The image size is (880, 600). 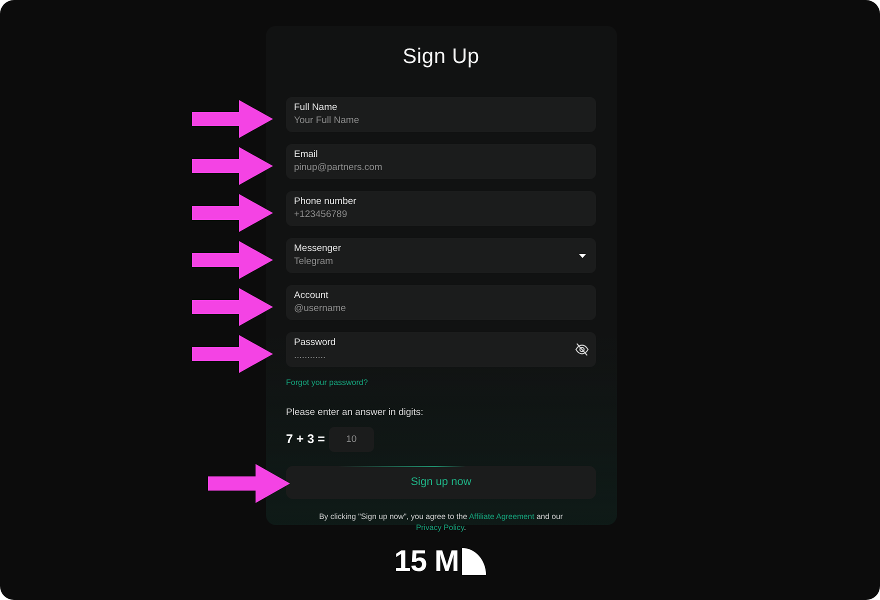 What do you see at coordinates (441, 57) in the screenshot?
I see `form-title: Sign Up` at bounding box center [441, 57].